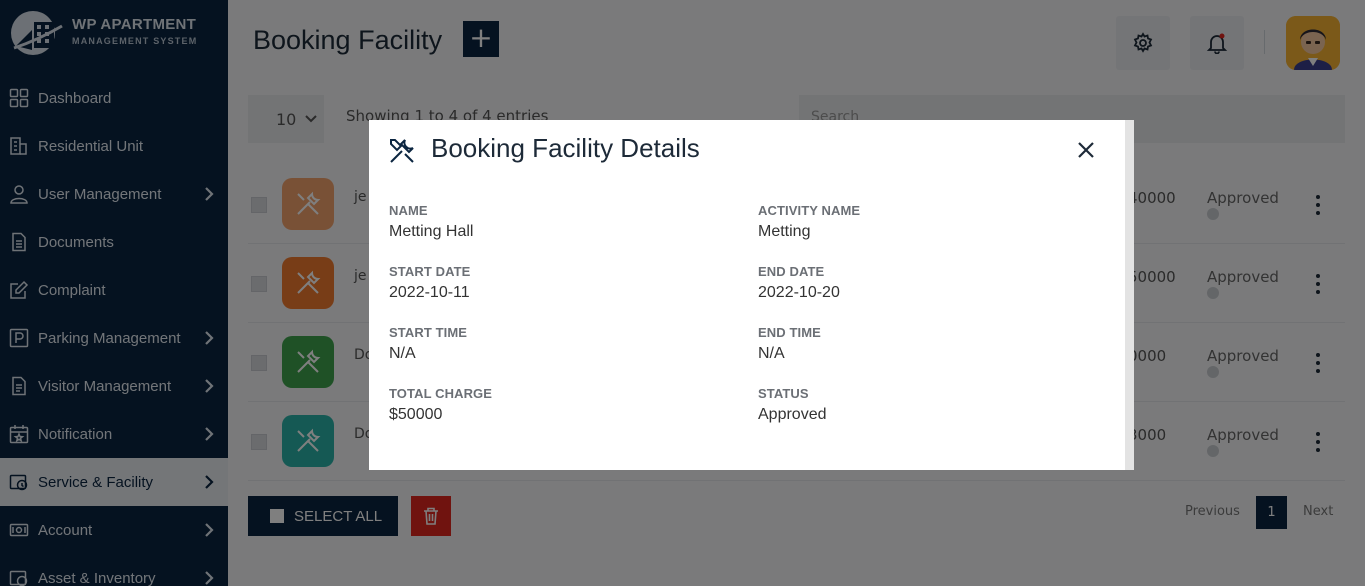  I want to click on field-label: ACTIVITY NAME, so click(809, 210).